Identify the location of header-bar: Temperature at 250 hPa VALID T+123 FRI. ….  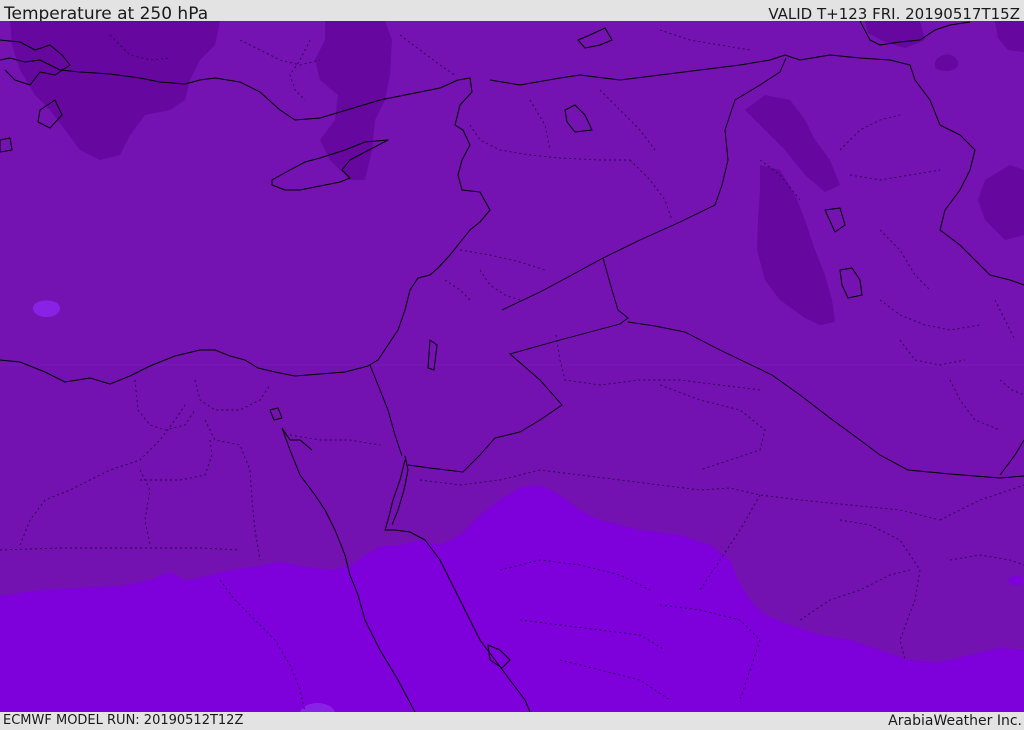
(512, 12).